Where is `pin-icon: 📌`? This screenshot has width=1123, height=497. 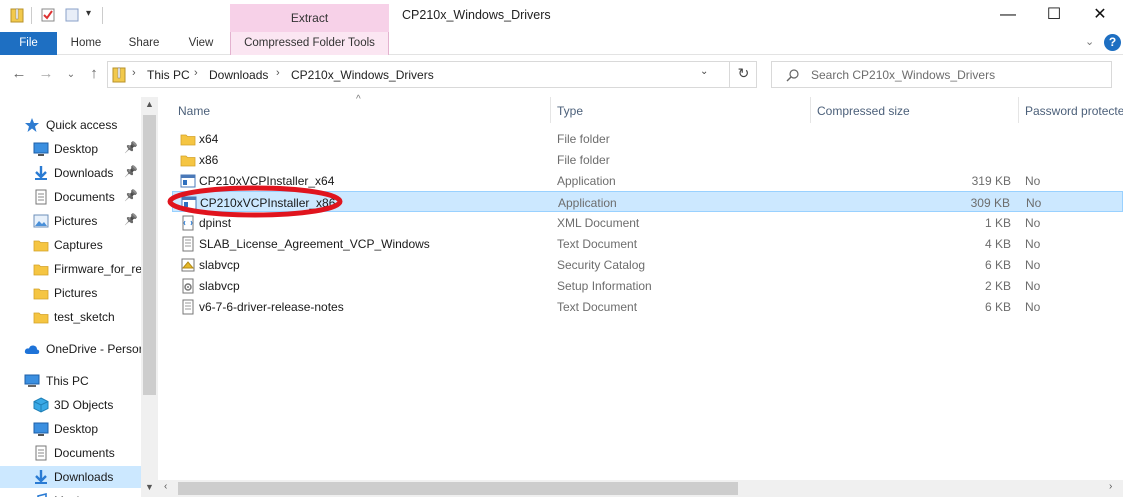
pin-icon: 📌 is located at coordinates (131, 220).